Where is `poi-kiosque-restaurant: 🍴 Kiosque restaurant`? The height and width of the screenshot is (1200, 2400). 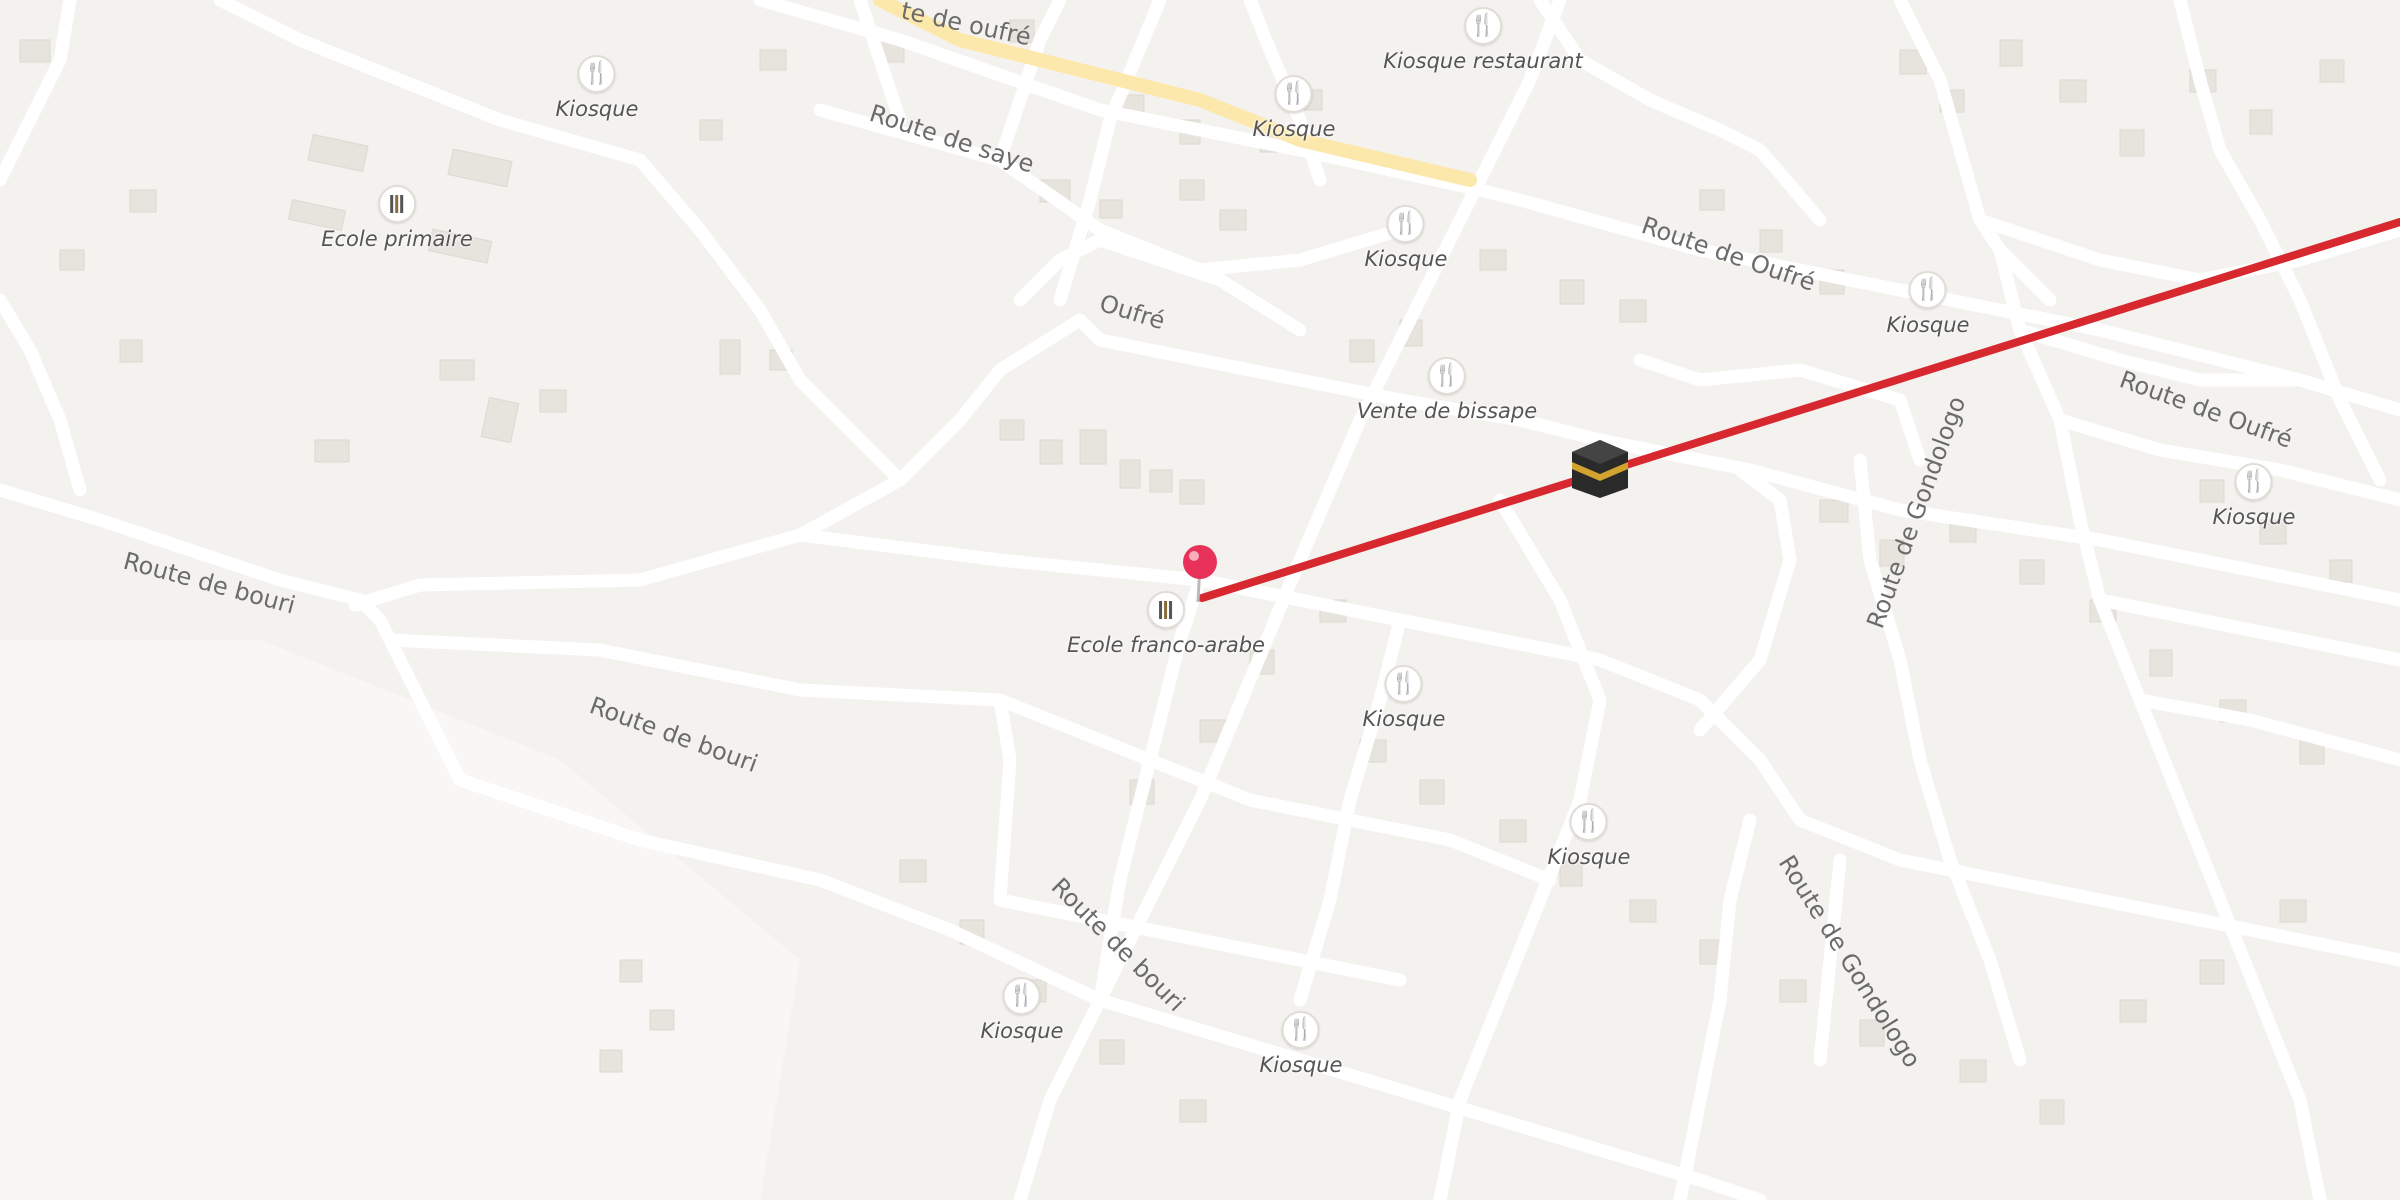
poi-kiosque-restaurant: 🍴 Kiosque restaurant is located at coordinates (1483, 40).